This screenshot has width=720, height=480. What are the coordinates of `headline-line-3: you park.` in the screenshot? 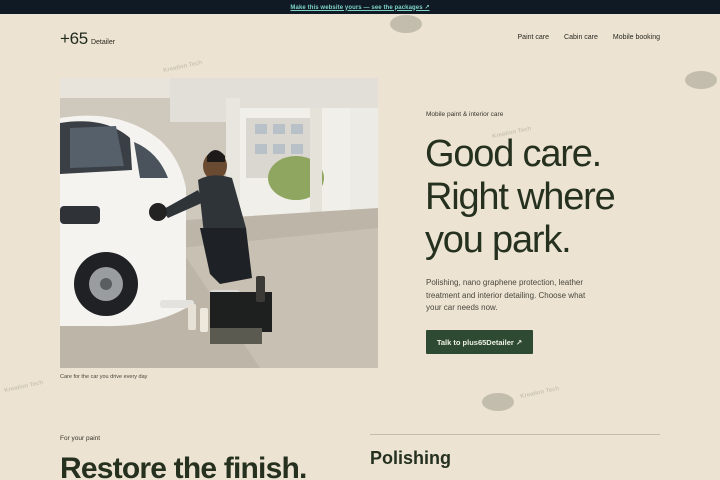 It's located at (498, 240).